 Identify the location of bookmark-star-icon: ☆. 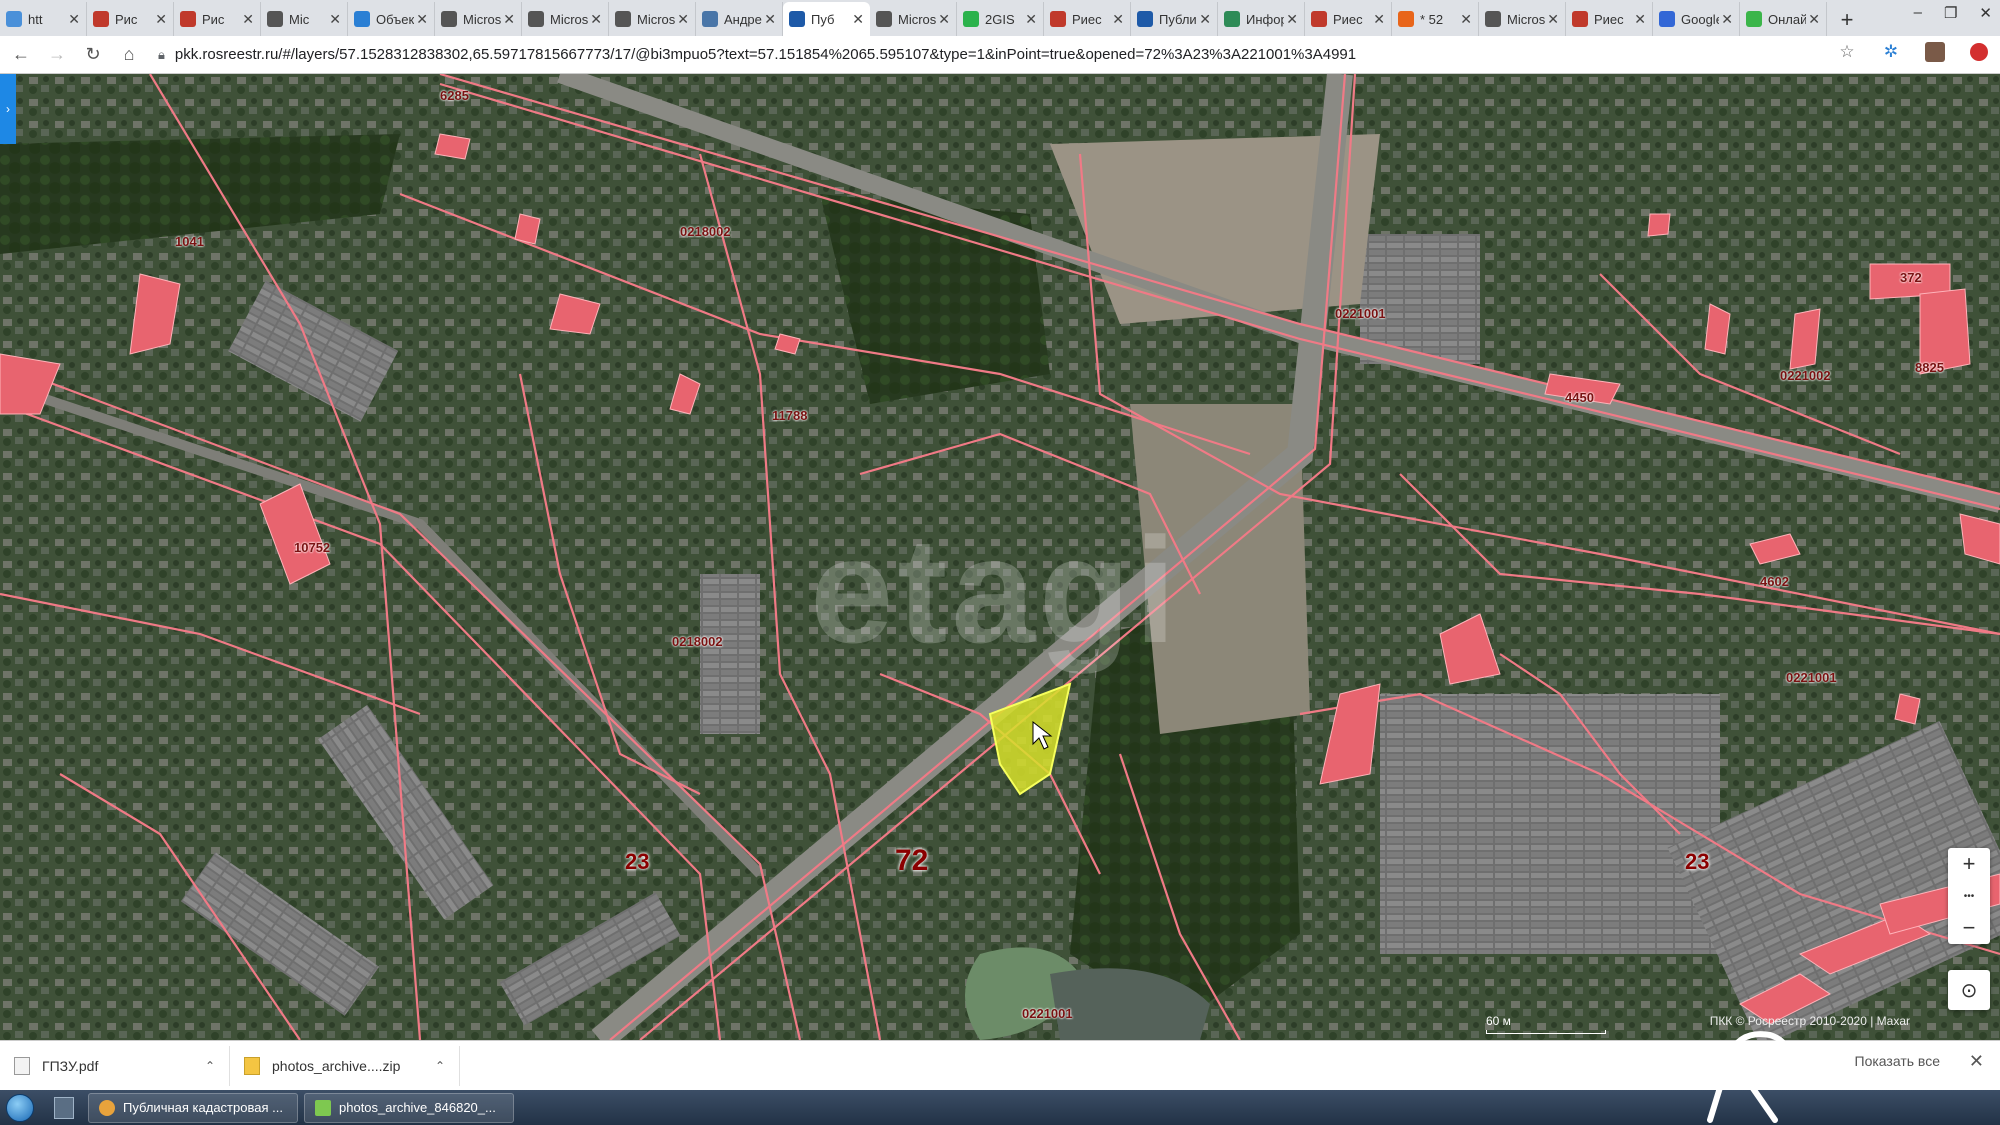
(1847, 52).